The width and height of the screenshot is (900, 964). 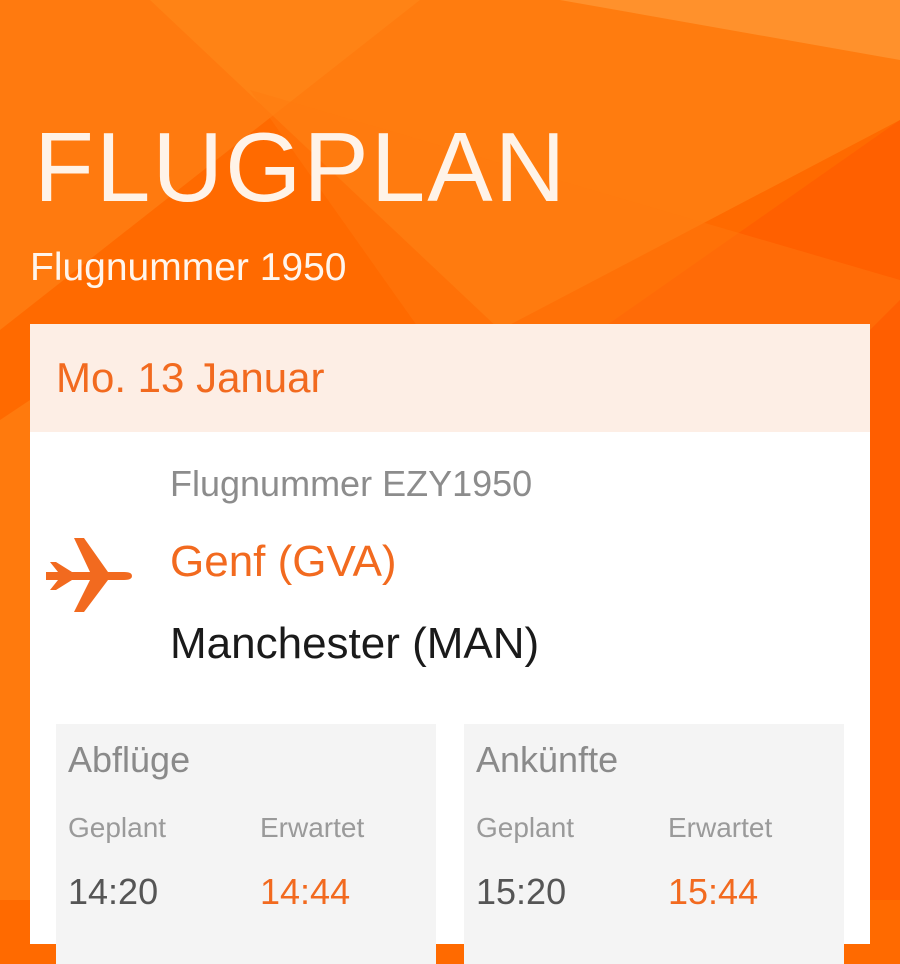 What do you see at coordinates (283, 561) in the screenshot?
I see `origin-airport: Genf (GVA)` at bounding box center [283, 561].